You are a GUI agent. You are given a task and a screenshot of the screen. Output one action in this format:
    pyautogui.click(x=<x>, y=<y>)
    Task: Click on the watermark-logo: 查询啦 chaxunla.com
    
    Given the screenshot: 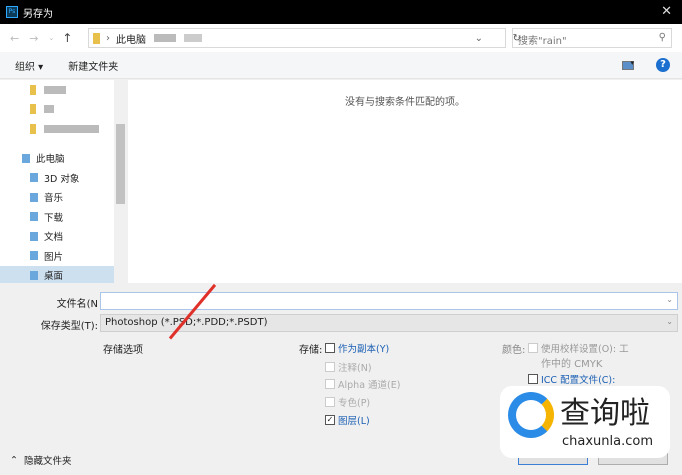 What is the action you would take?
    pyautogui.click(x=585, y=422)
    